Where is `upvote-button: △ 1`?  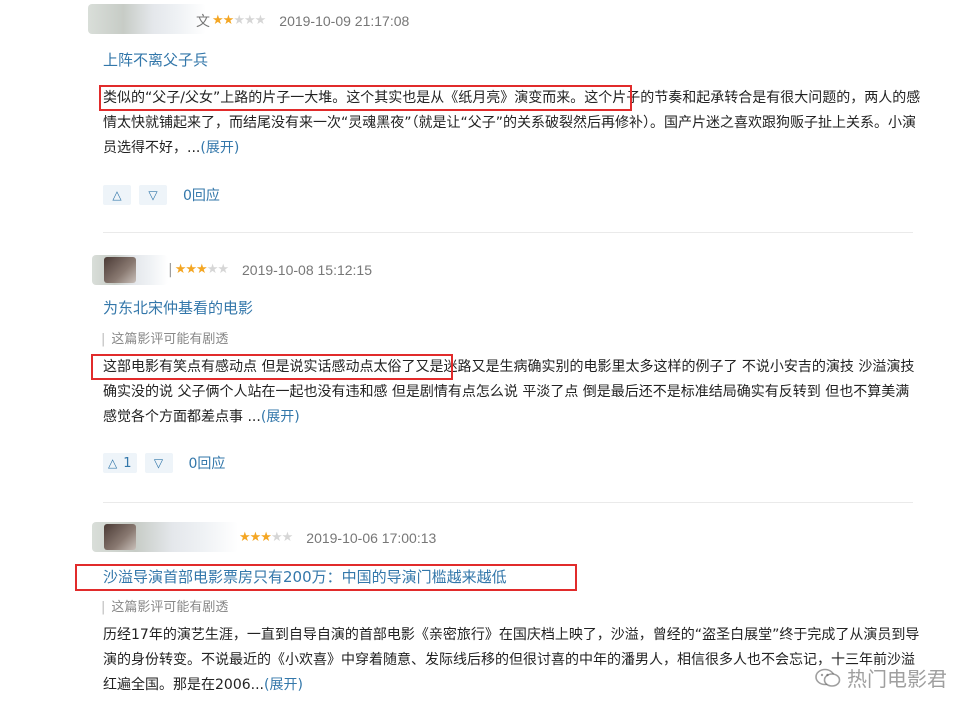
upvote-button: △ 1 is located at coordinates (120, 463).